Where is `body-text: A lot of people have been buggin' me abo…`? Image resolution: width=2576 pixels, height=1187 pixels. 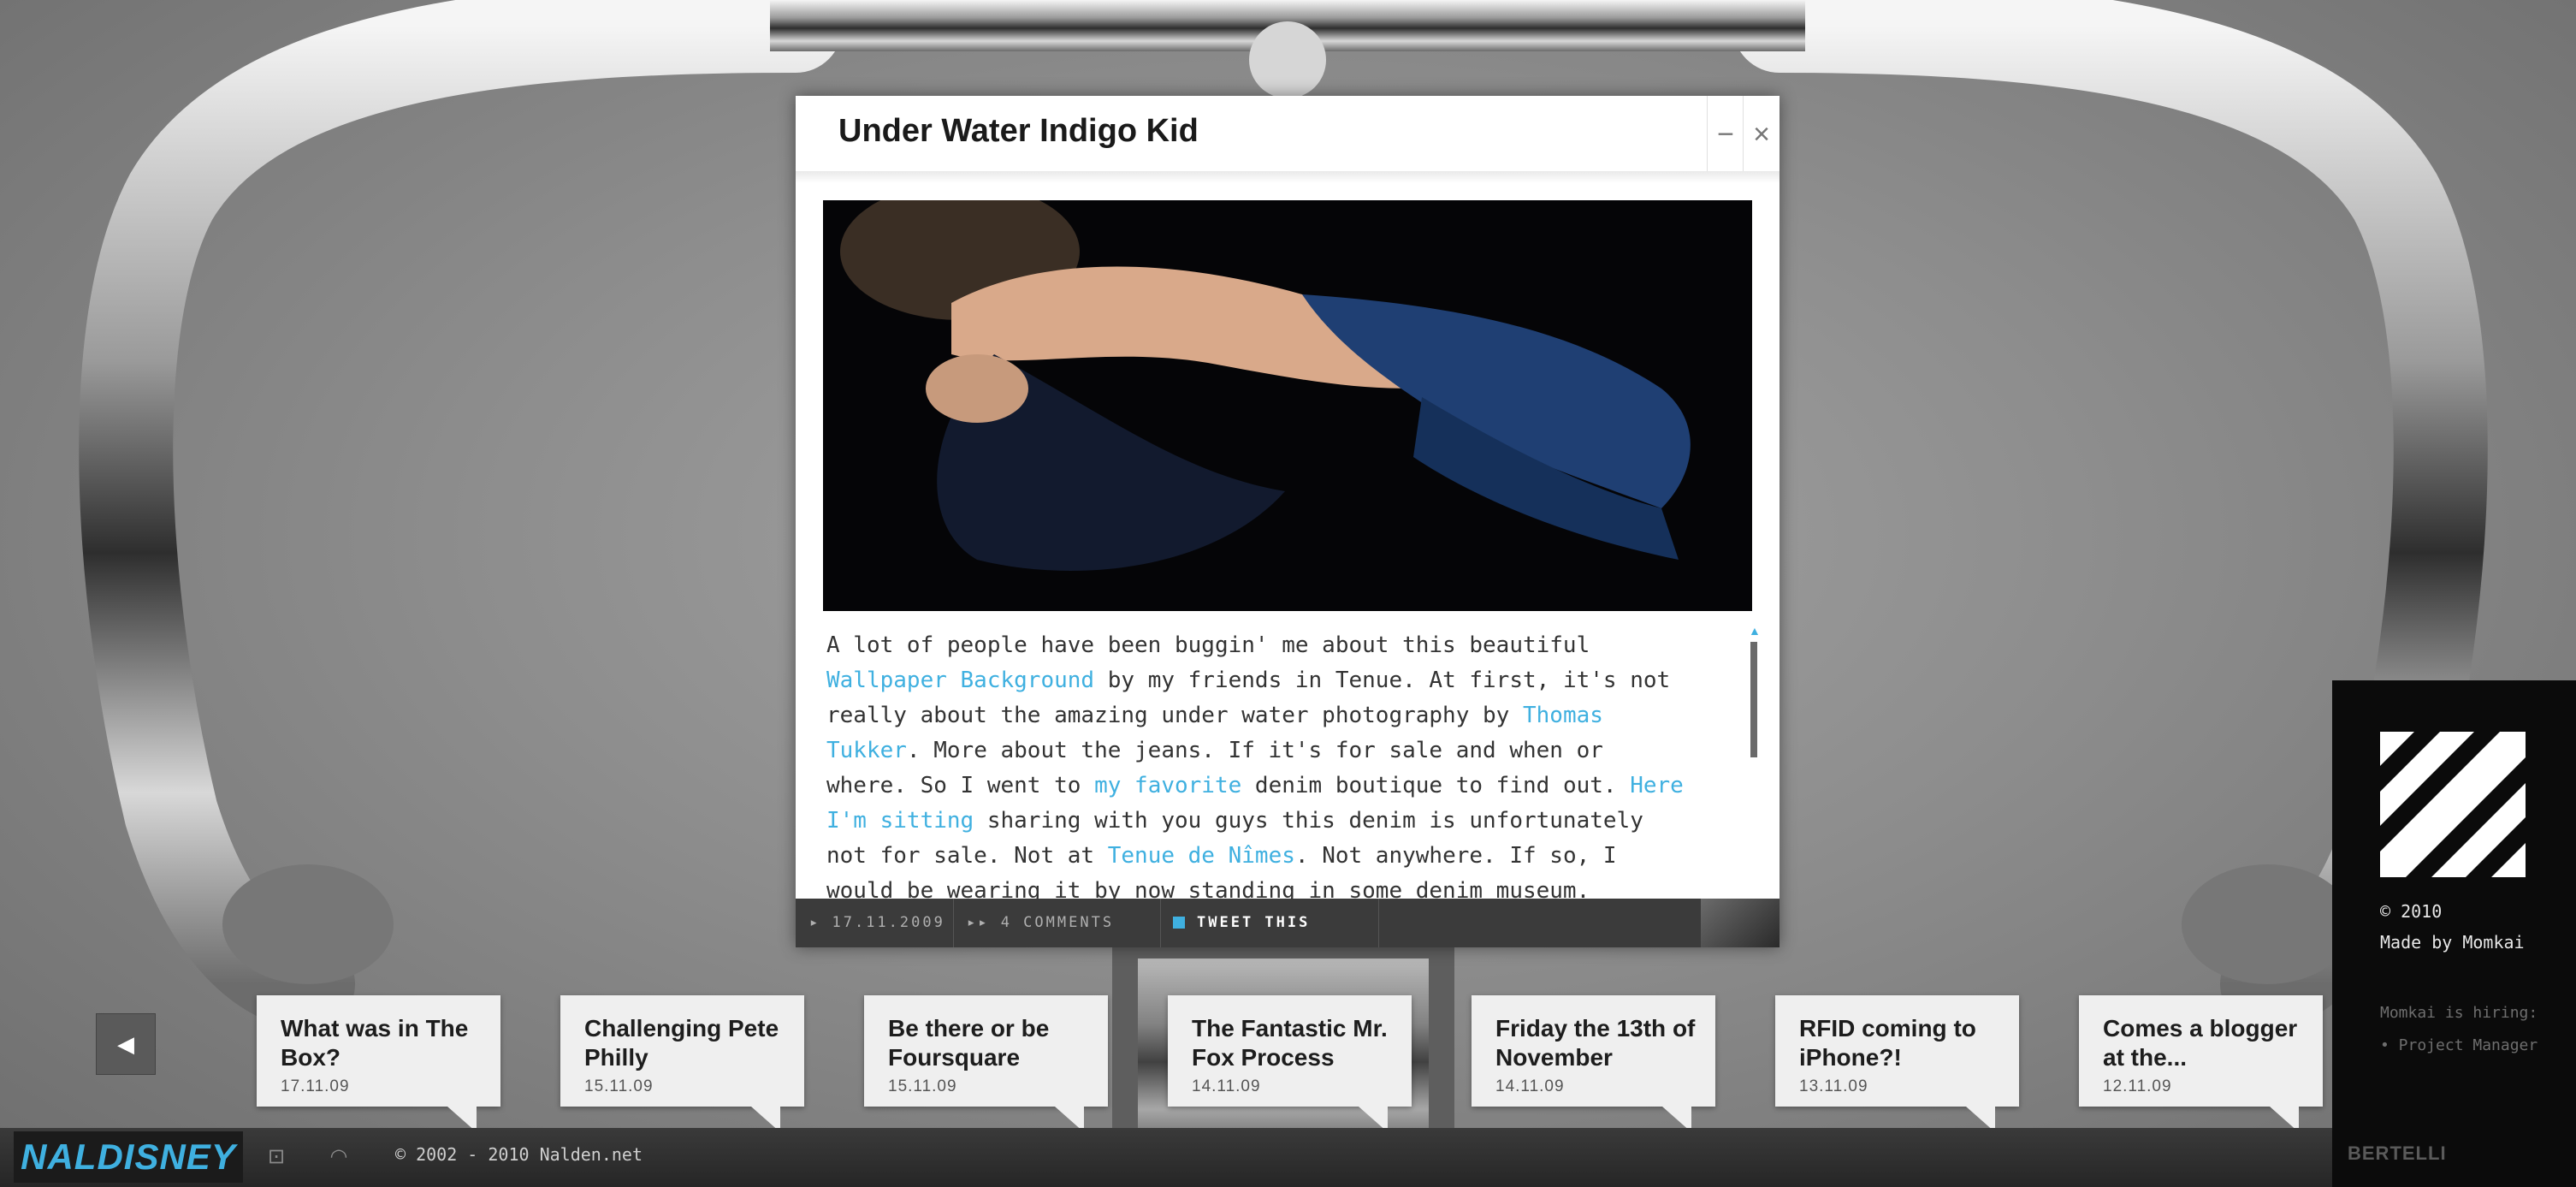 body-text: A lot of people have been buggin' me abo… is located at coordinates (1208, 645).